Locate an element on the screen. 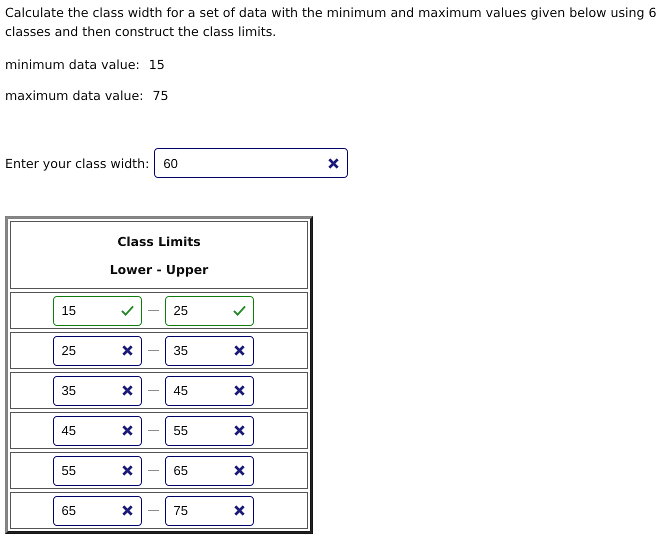 The height and width of the screenshot is (539, 672). field-label: Enter your class width: is located at coordinates (77, 163).